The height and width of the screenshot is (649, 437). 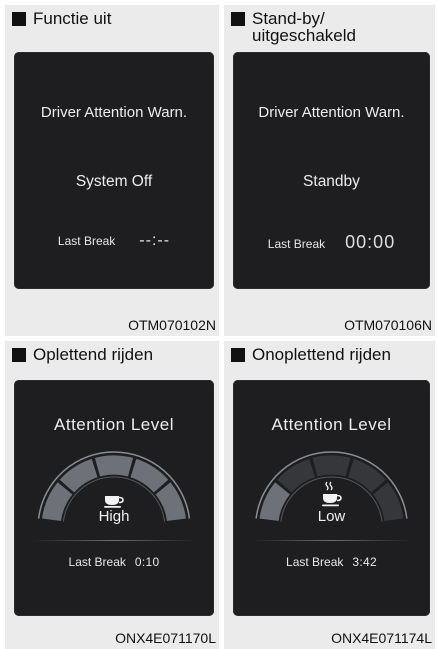 What do you see at coordinates (172, 325) in the screenshot?
I see `figure-code: OTM070102N` at bounding box center [172, 325].